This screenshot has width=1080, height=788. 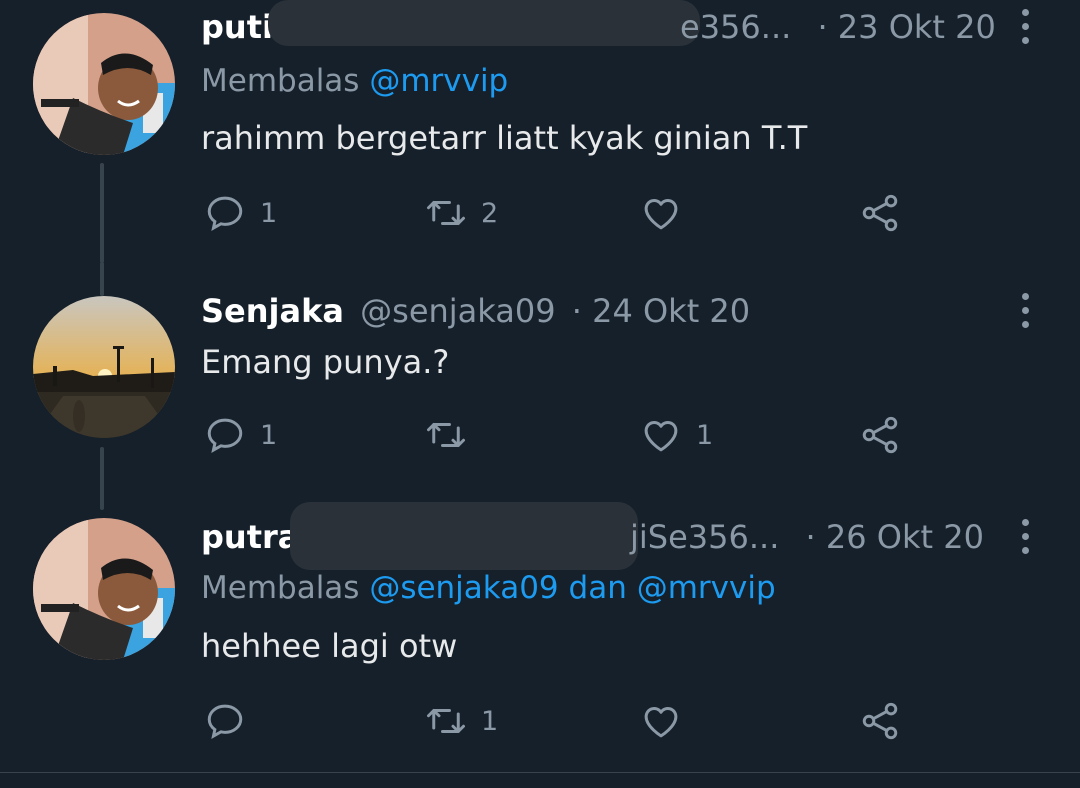 What do you see at coordinates (490, 213) in the screenshot?
I see `retweet-count: 2` at bounding box center [490, 213].